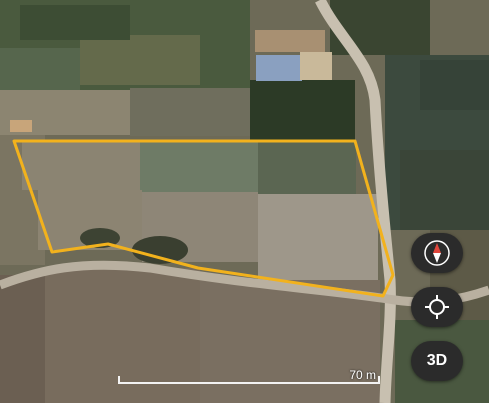 Image resolution: width=489 pixels, height=403 pixels. What do you see at coordinates (160, 250) in the screenshot?
I see `tree` at bounding box center [160, 250].